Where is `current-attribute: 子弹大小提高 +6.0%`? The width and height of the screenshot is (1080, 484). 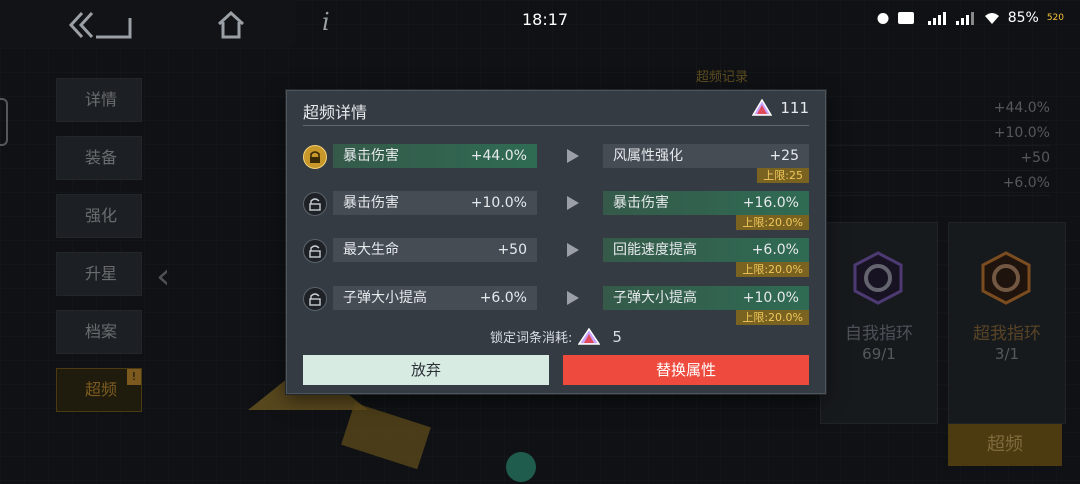 current-attribute: 子弹大小提高 +6.0% is located at coordinates (435, 298).